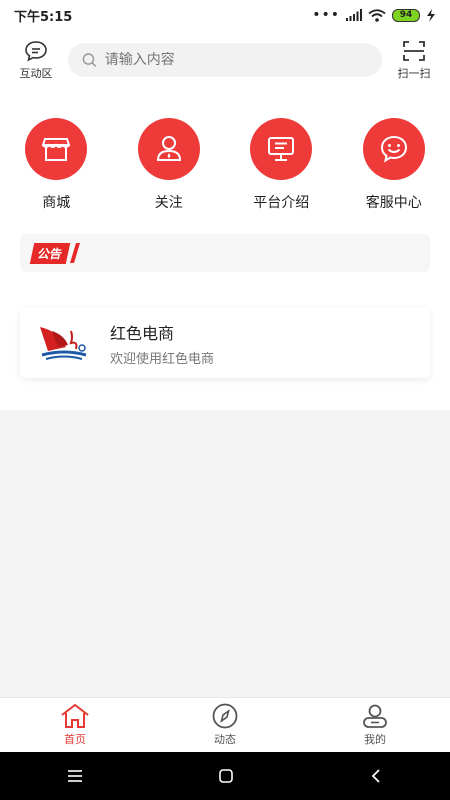 The height and width of the screenshot is (800, 450). I want to click on bottom-tab-bar: 首页 动态 我的, so click(225, 724).